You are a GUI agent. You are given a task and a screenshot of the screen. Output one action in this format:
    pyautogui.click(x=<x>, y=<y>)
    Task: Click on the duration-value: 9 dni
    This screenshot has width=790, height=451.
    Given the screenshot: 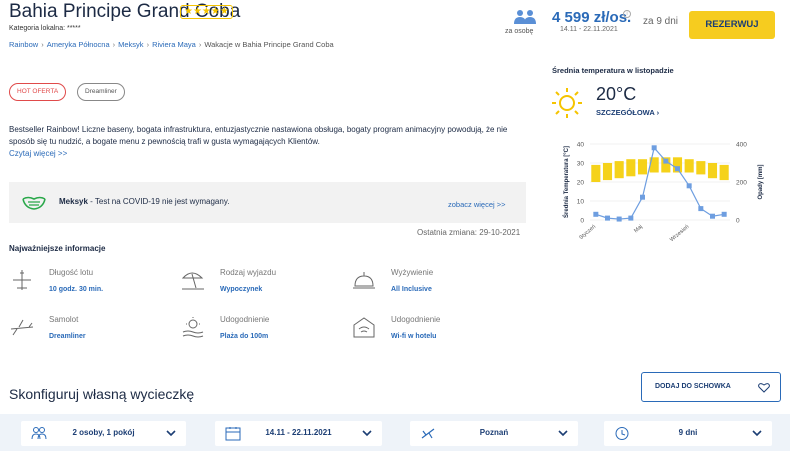 What is the action you would take?
    pyautogui.click(x=688, y=432)
    